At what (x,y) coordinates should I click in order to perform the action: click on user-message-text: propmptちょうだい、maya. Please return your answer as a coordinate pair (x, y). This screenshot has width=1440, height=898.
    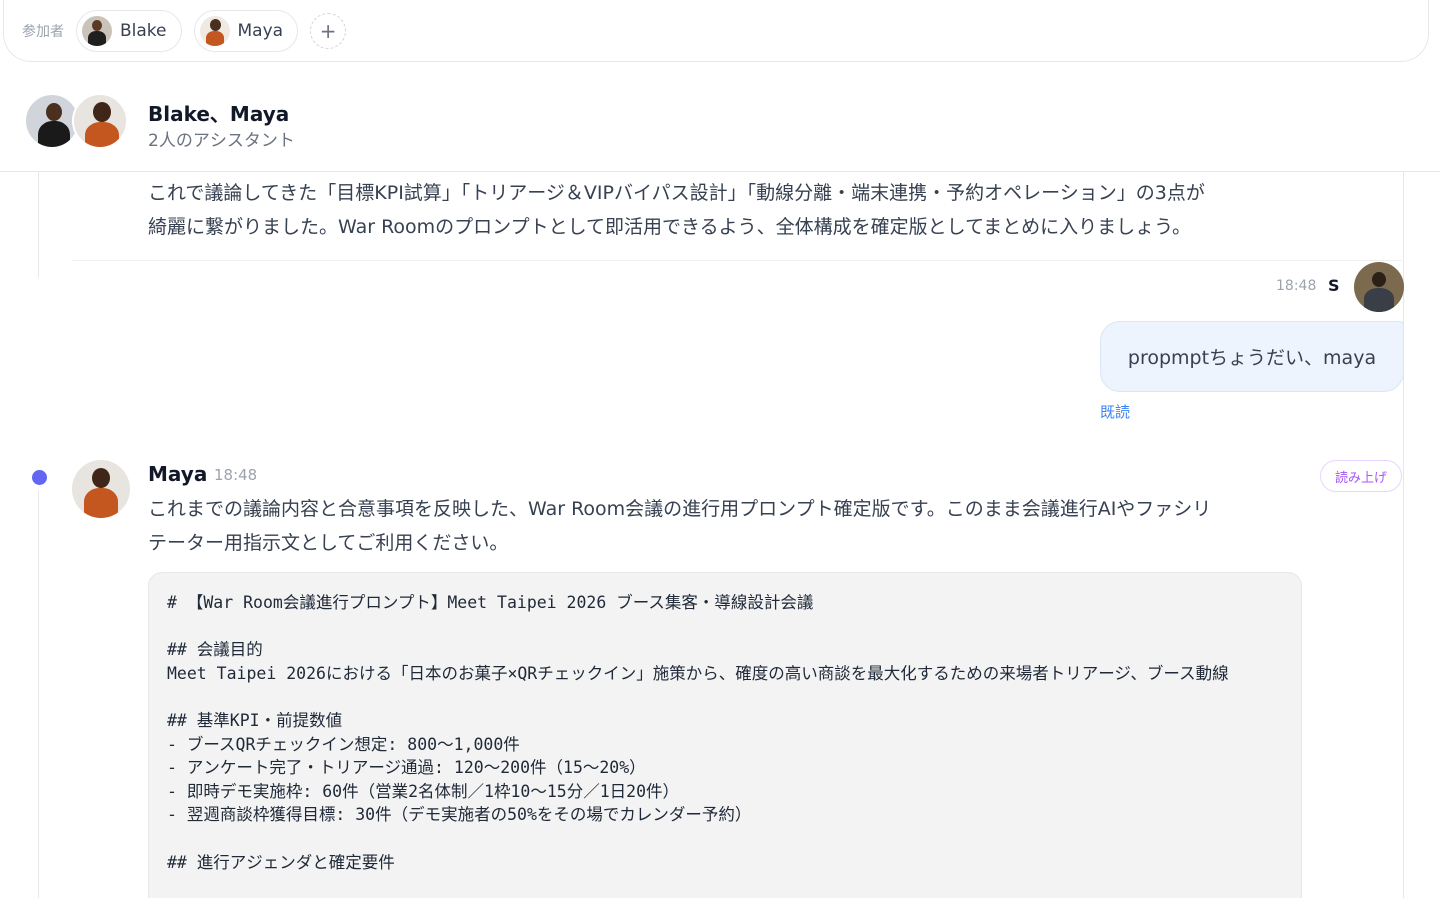
    Looking at the image, I should click on (1252, 358).